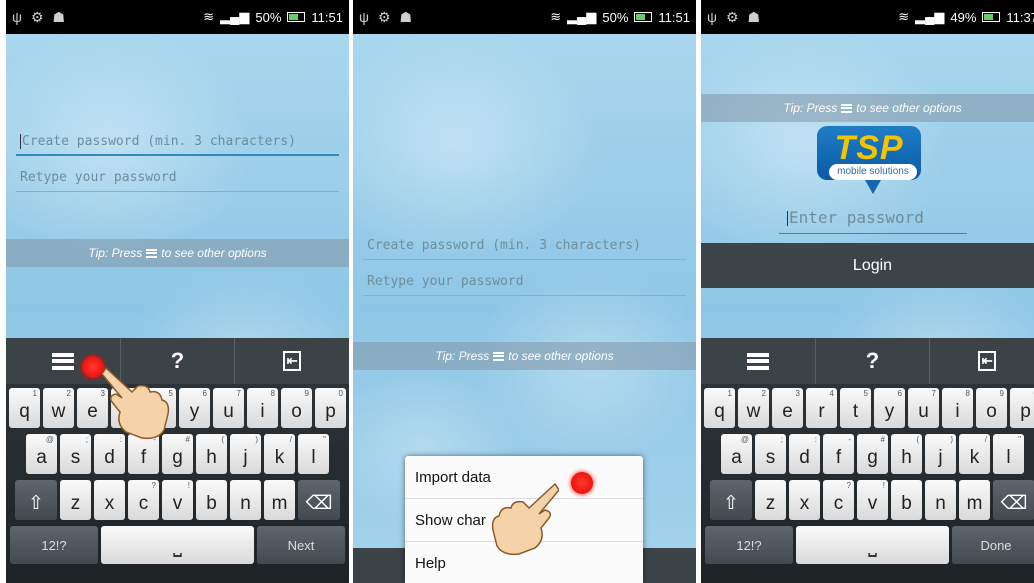  Describe the element at coordinates (867, 265) in the screenshot. I see `login-button: Login` at that location.